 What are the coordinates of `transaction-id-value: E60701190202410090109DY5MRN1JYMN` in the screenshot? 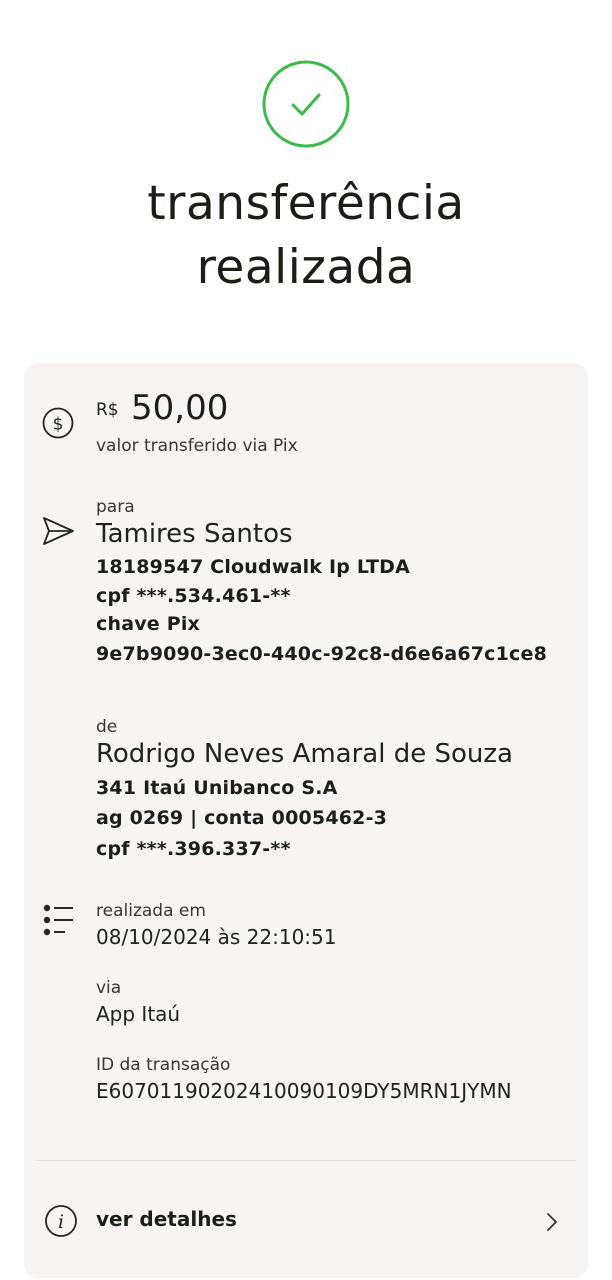 It's located at (304, 1091).